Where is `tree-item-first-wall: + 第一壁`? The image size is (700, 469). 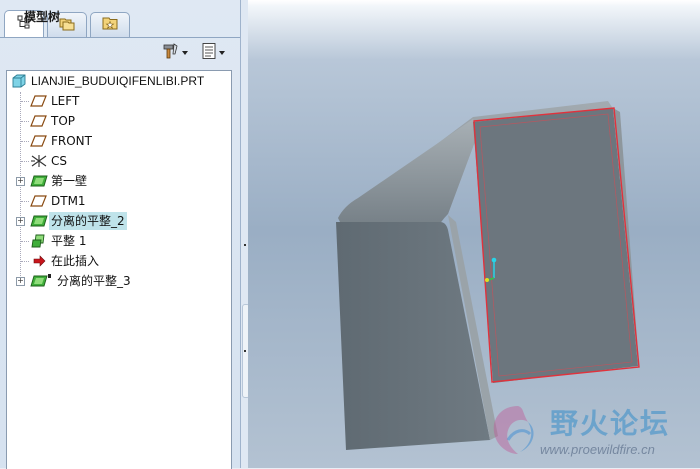
tree-item-first-wall: + 第一壁 is located at coordinates (119, 181).